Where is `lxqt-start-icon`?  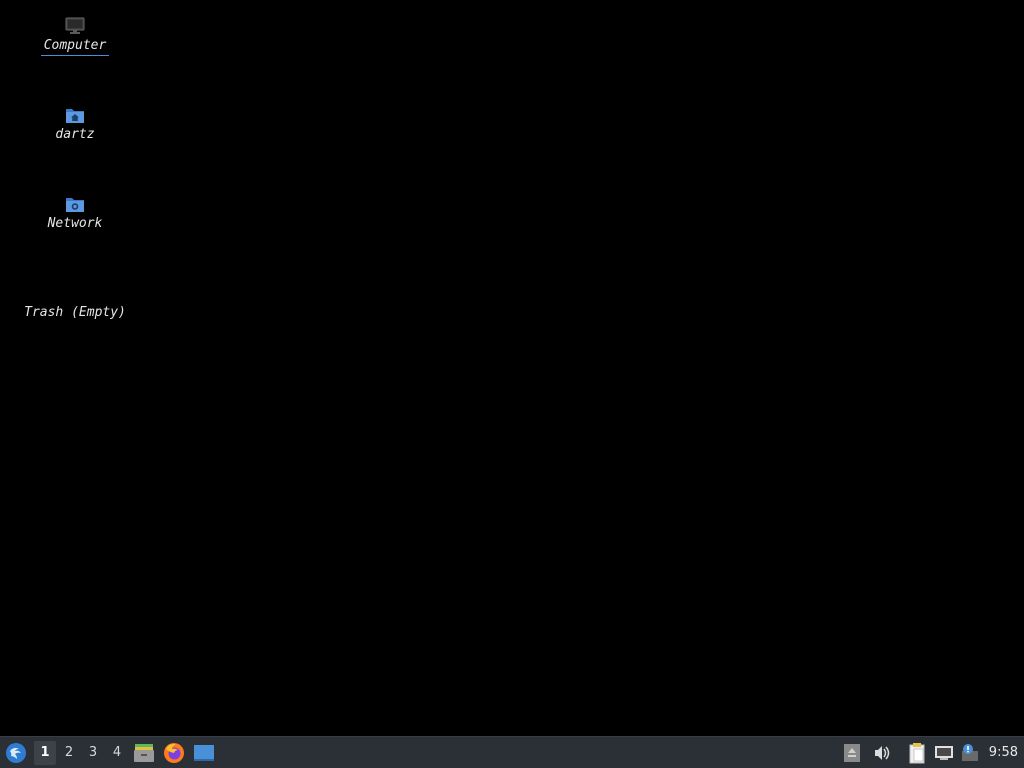 lxqt-start-icon is located at coordinates (16, 752).